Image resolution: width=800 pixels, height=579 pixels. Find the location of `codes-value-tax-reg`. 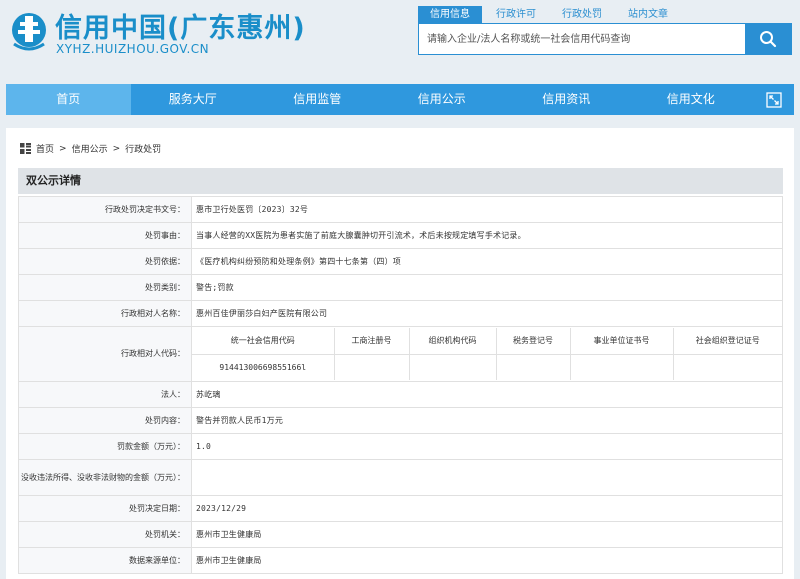

codes-value-tax-reg is located at coordinates (533, 366).